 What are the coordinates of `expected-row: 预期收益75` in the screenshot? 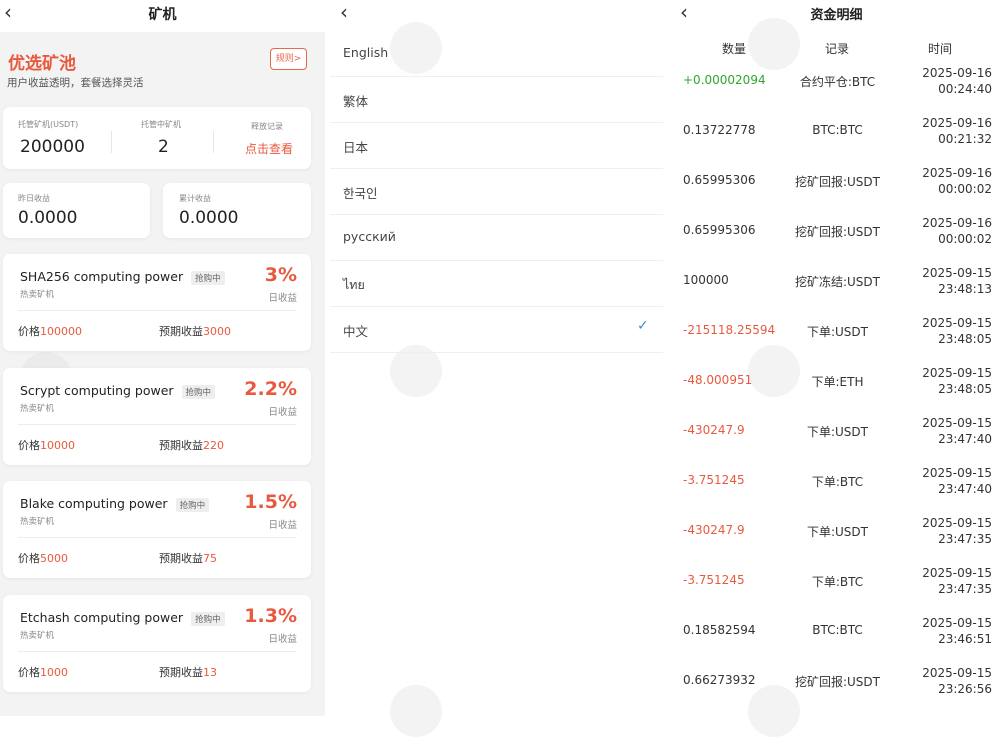 It's located at (188, 558).